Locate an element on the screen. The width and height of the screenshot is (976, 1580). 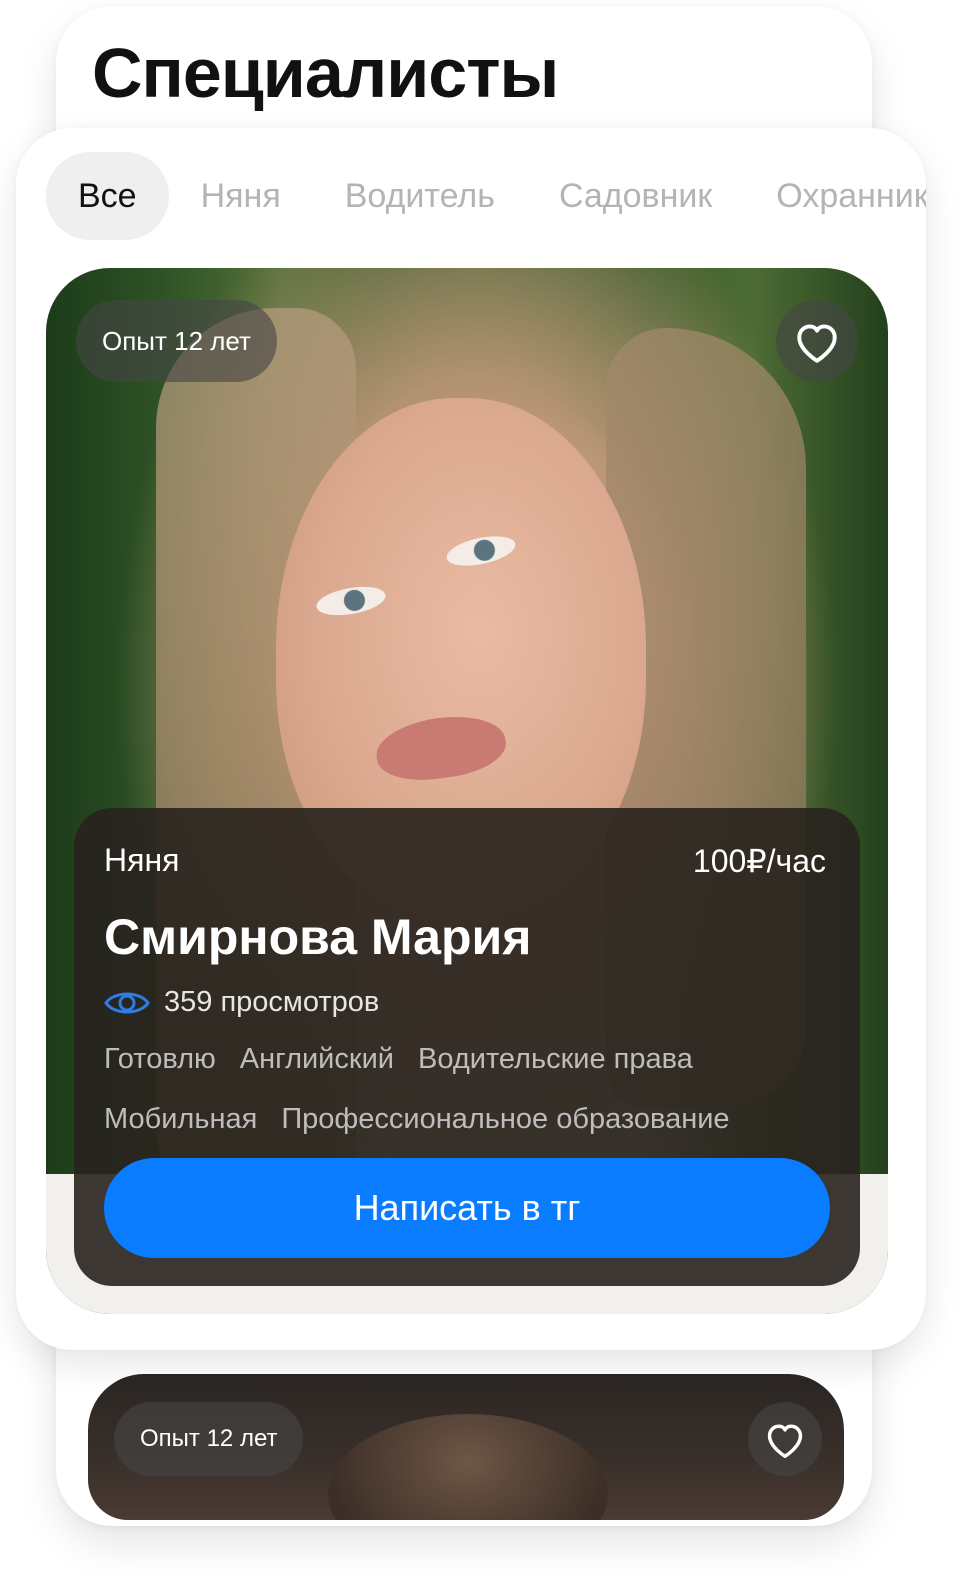
write-in-telegram-button: Написать в тг is located at coordinates (467, 1208).